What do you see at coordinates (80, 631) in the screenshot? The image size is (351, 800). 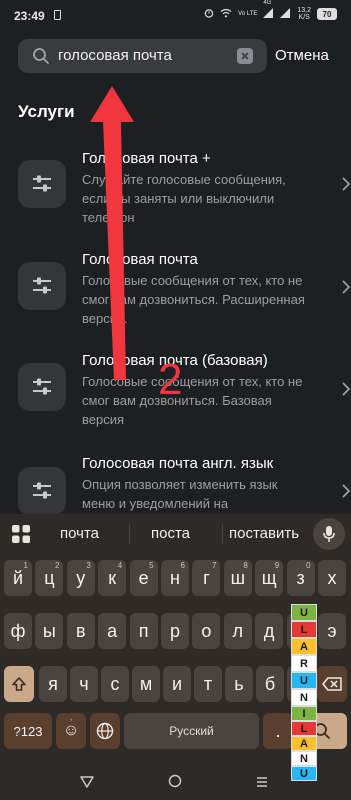 I see `key: в` at bounding box center [80, 631].